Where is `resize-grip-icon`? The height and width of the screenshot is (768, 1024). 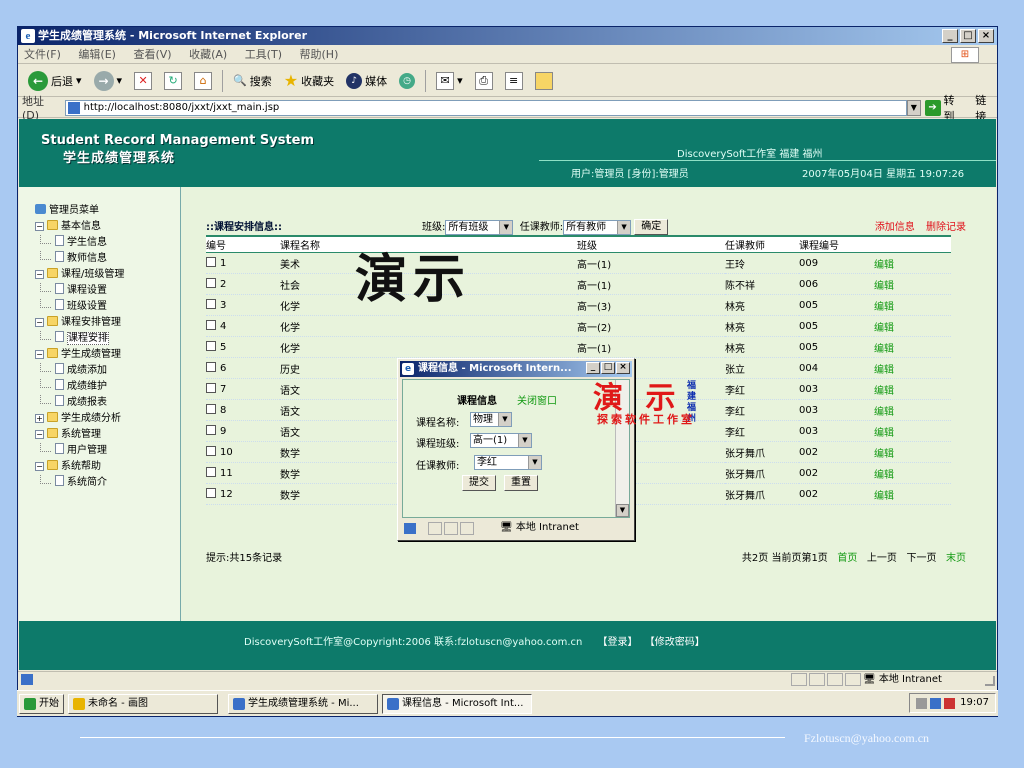 resize-grip-icon is located at coordinates (990, 681).